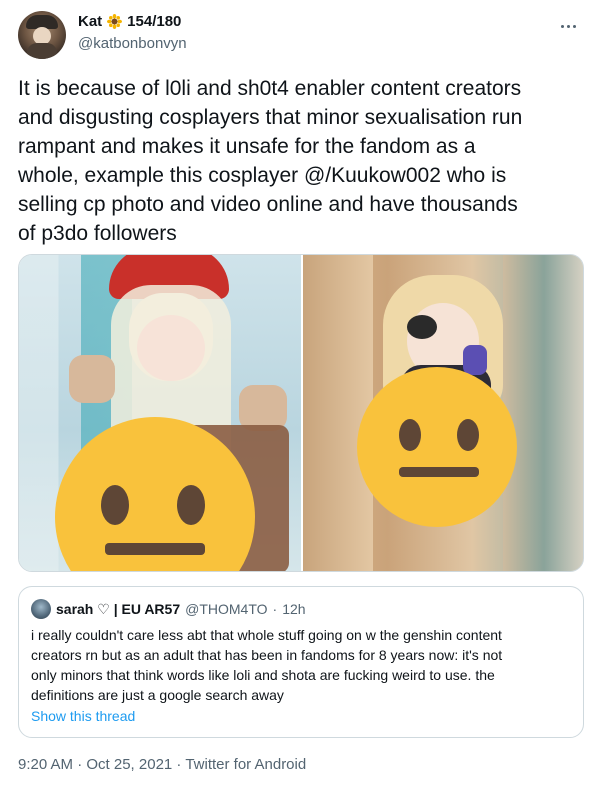 The image size is (596, 790). Describe the element at coordinates (437, 447) in the screenshot. I see `neutral-face-icon` at that location.